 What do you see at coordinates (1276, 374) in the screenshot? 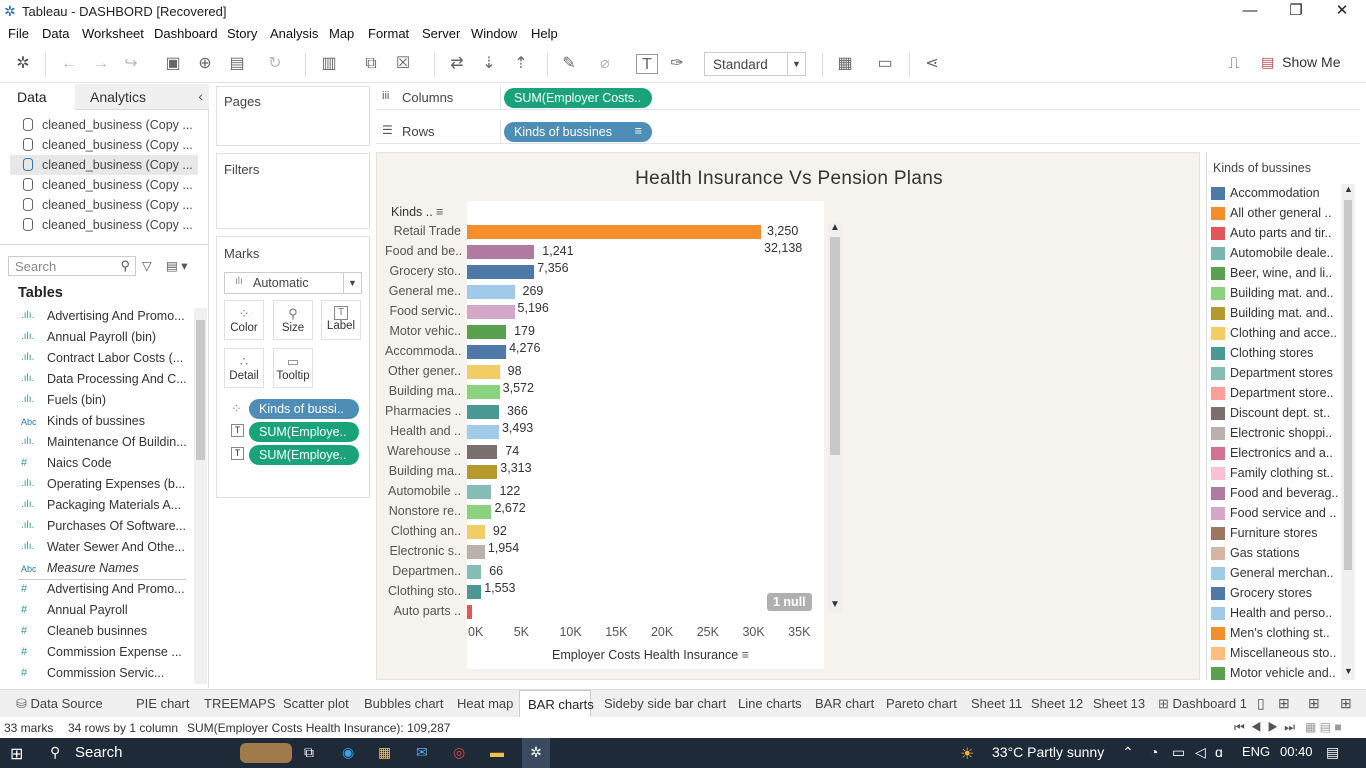
I see `legend-item: Department stores` at bounding box center [1276, 374].